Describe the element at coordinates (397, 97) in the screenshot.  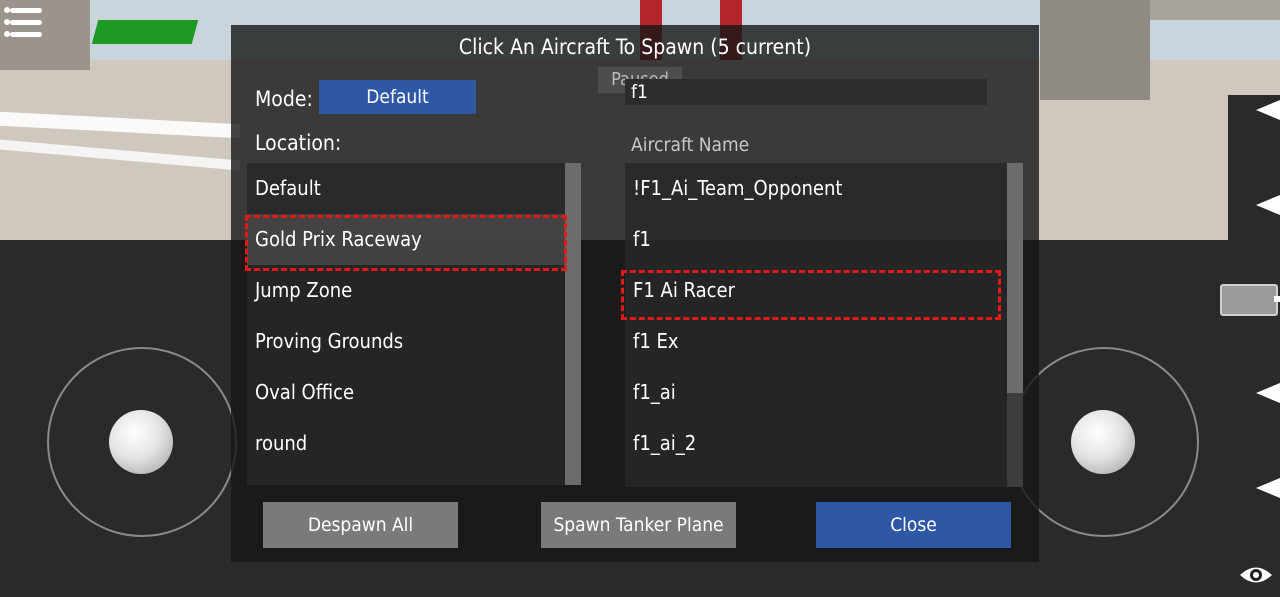
I see `mode-dropdown-button: Default` at that location.